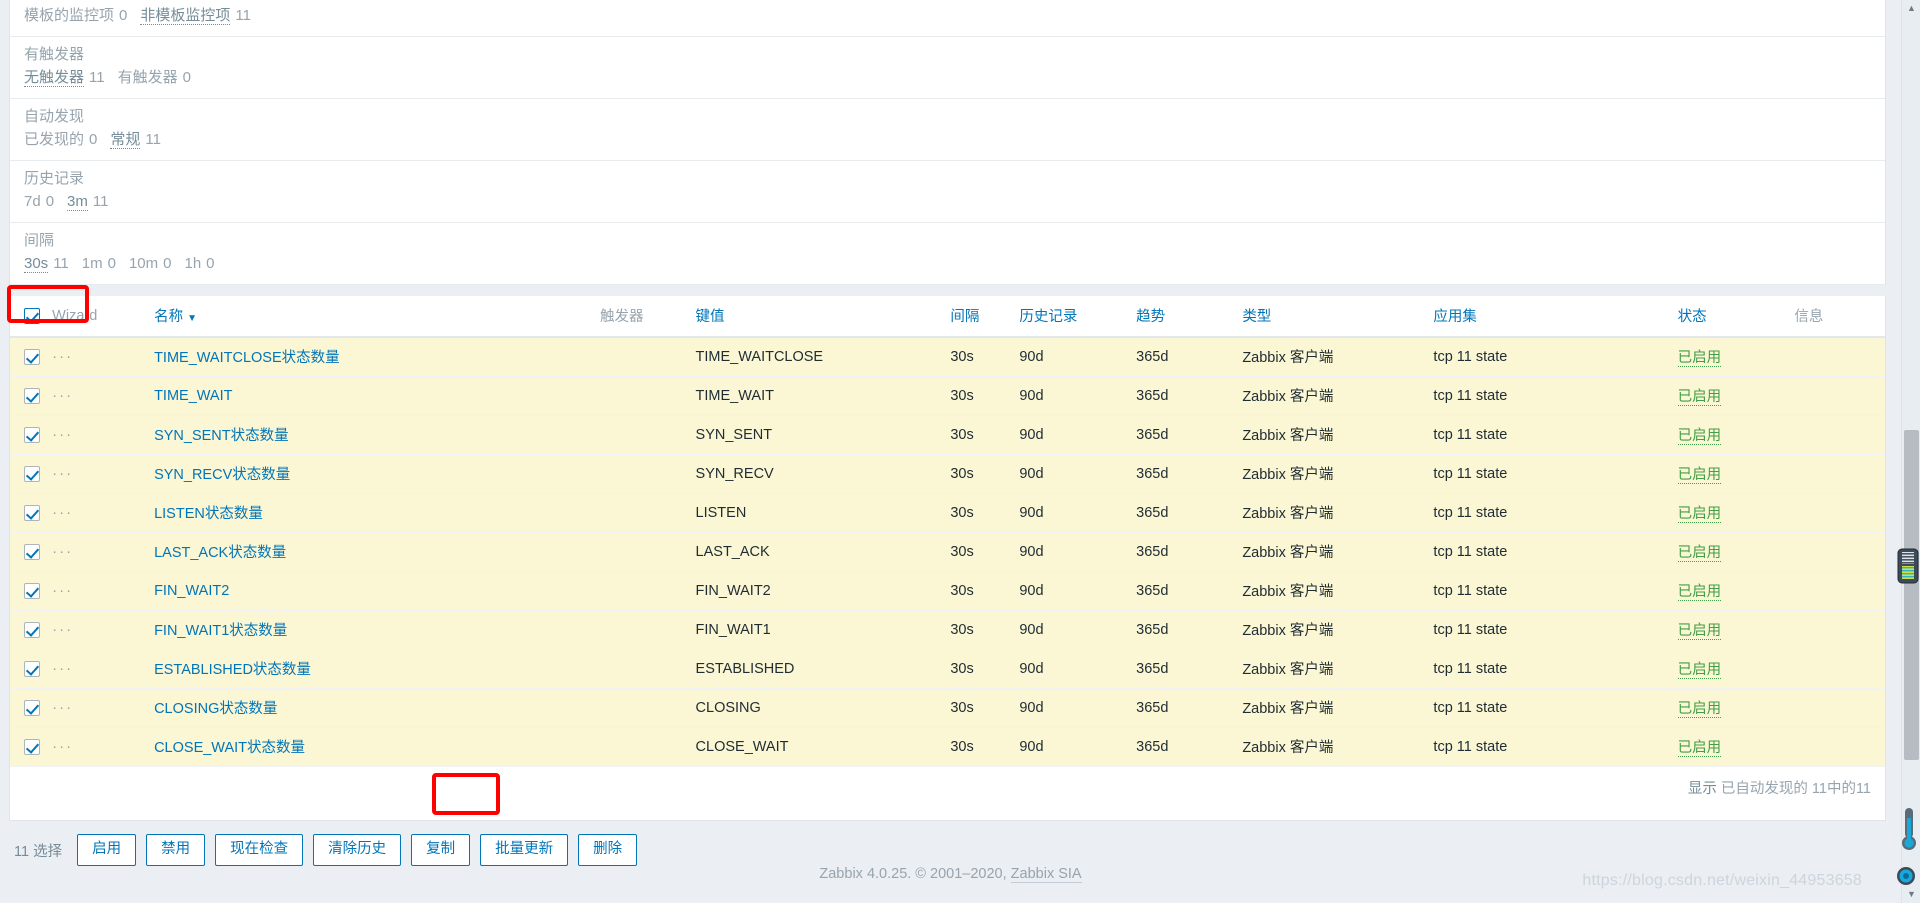 The width and height of the screenshot is (1920, 903). I want to click on enable-button: 启用, so click(107, 850).